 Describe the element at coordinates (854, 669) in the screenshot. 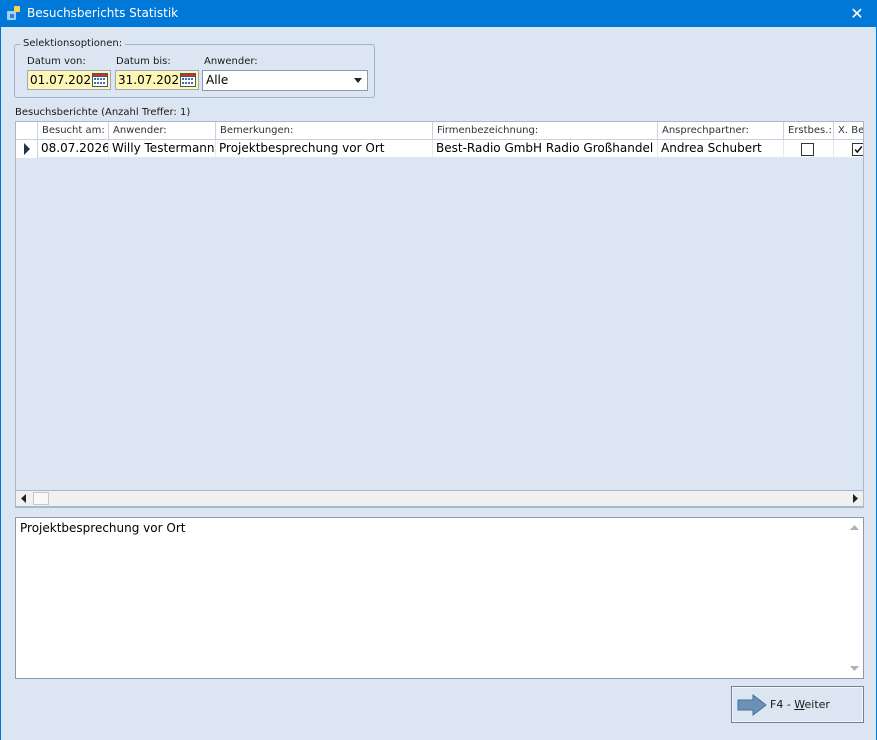

I see `scroll-down-icon` at that location.